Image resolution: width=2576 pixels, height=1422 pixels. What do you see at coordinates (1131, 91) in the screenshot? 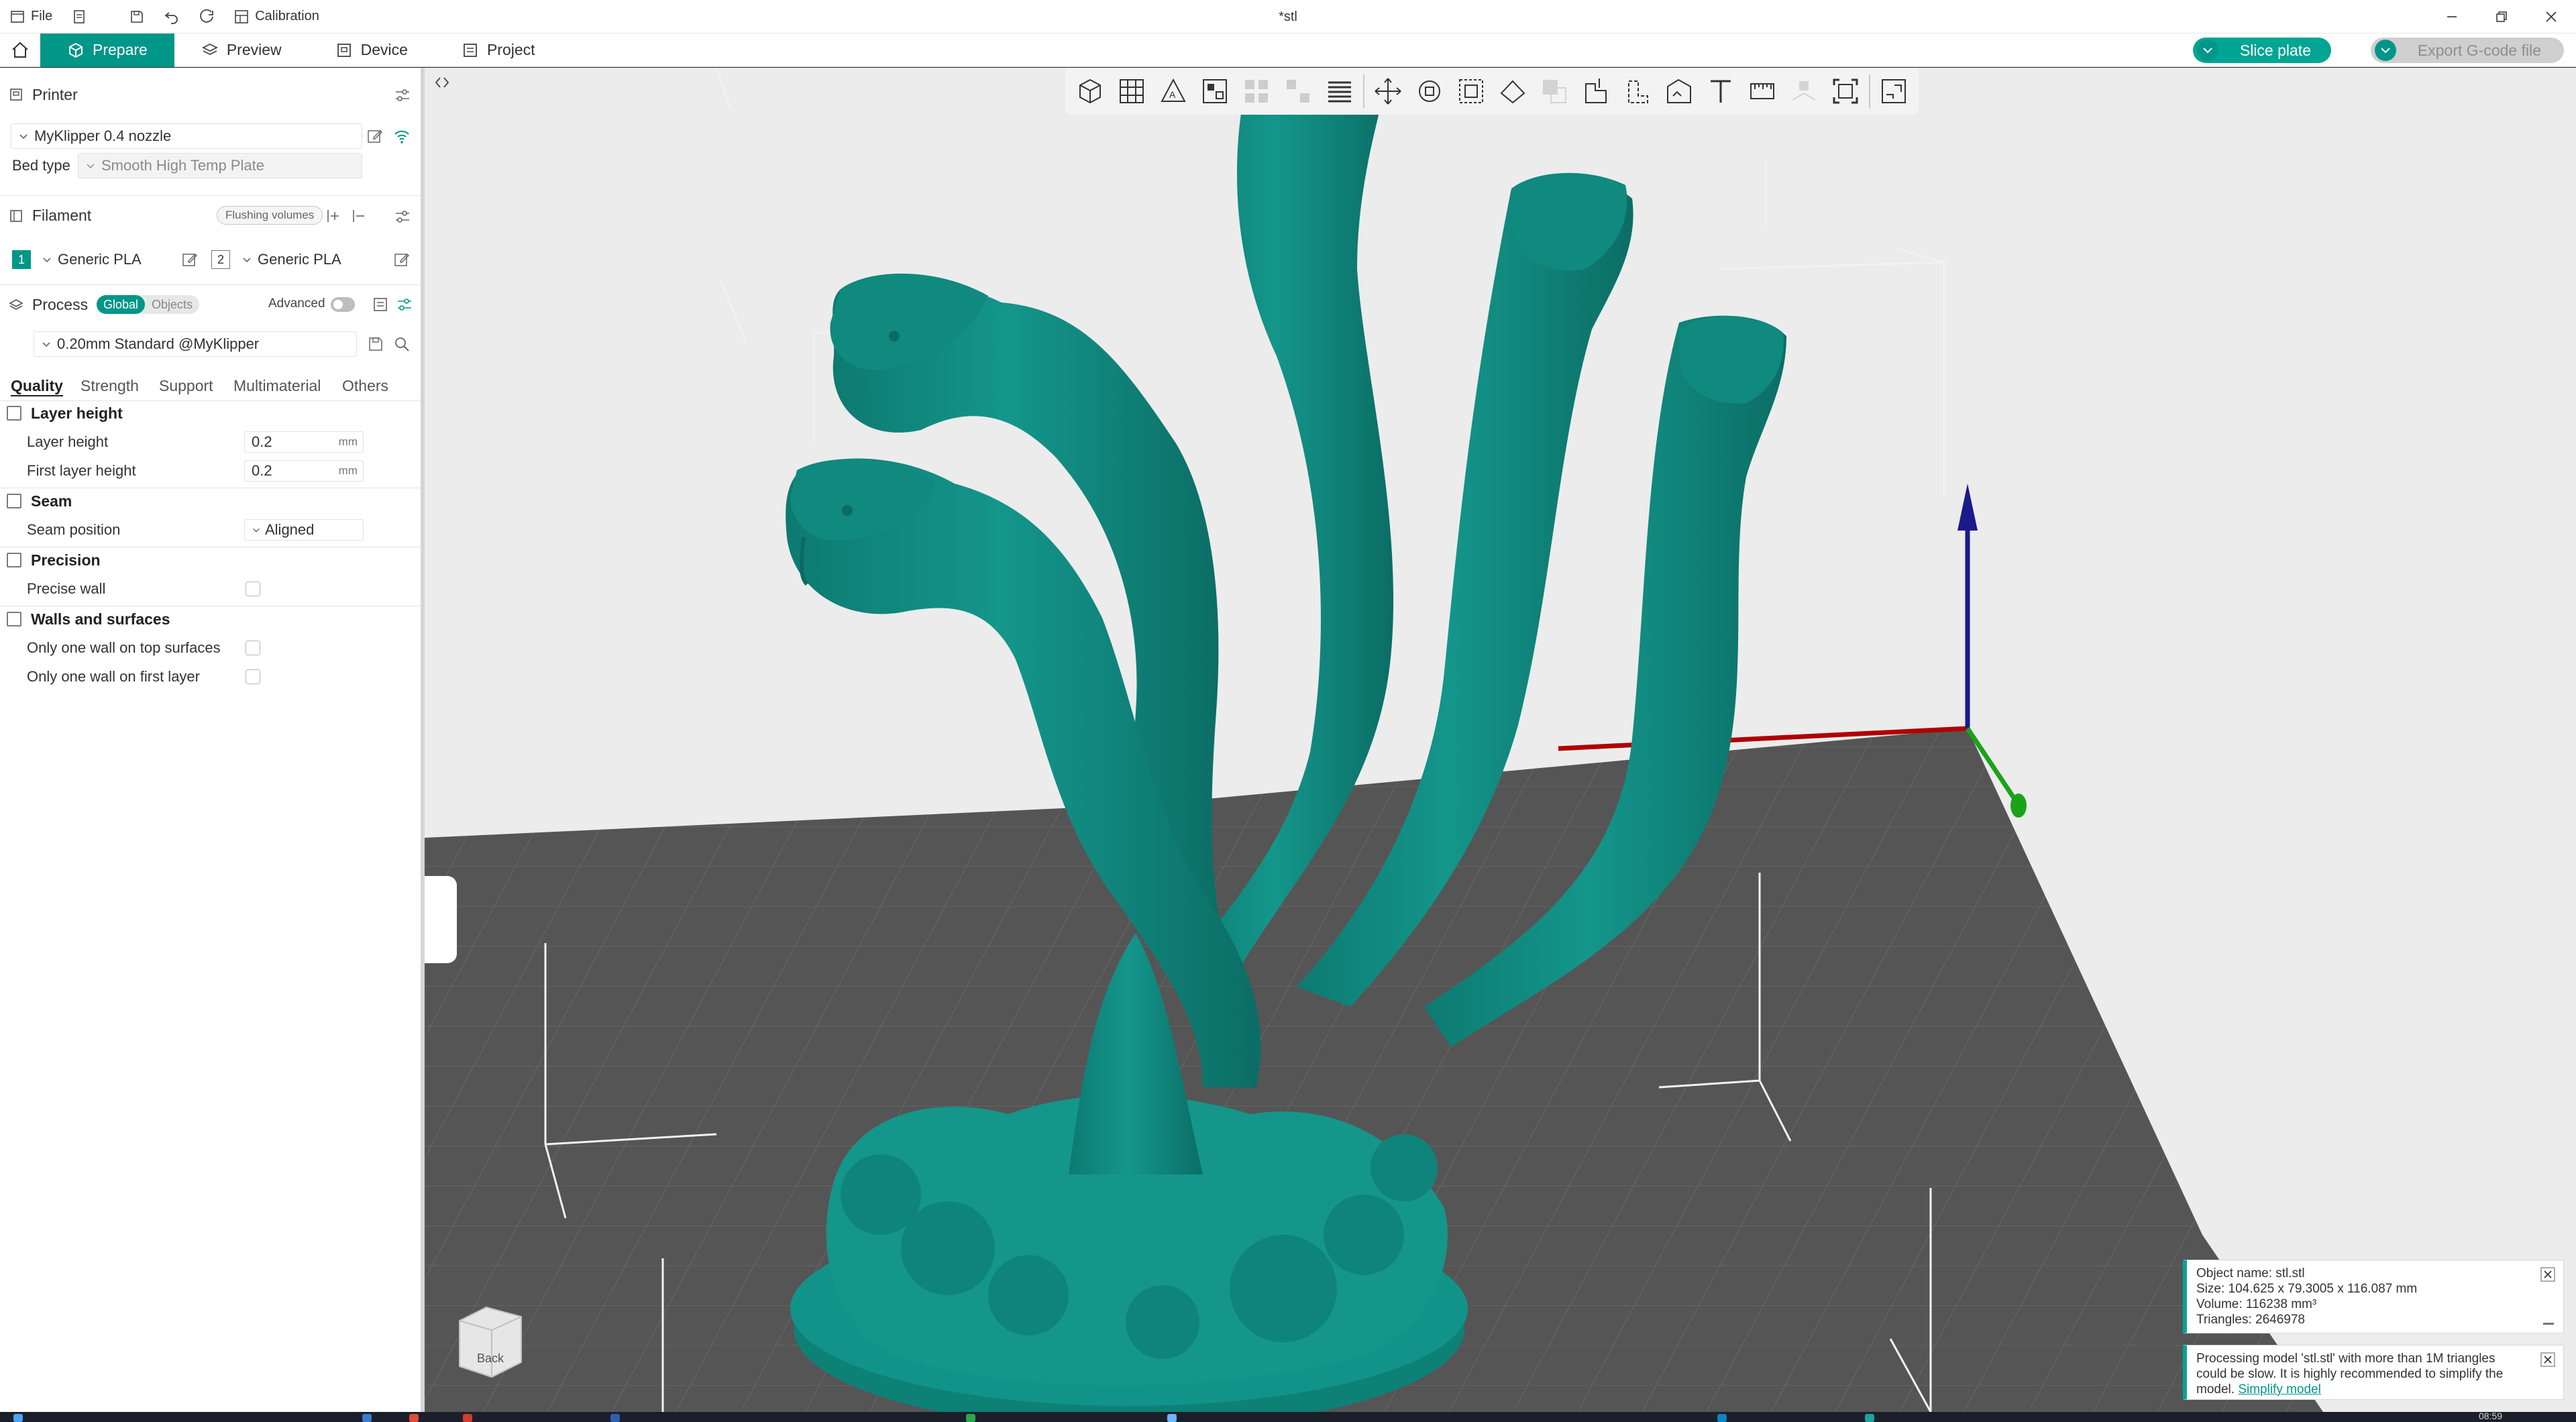
I see `add-plate-tool` at bounding box center [1131, 91].